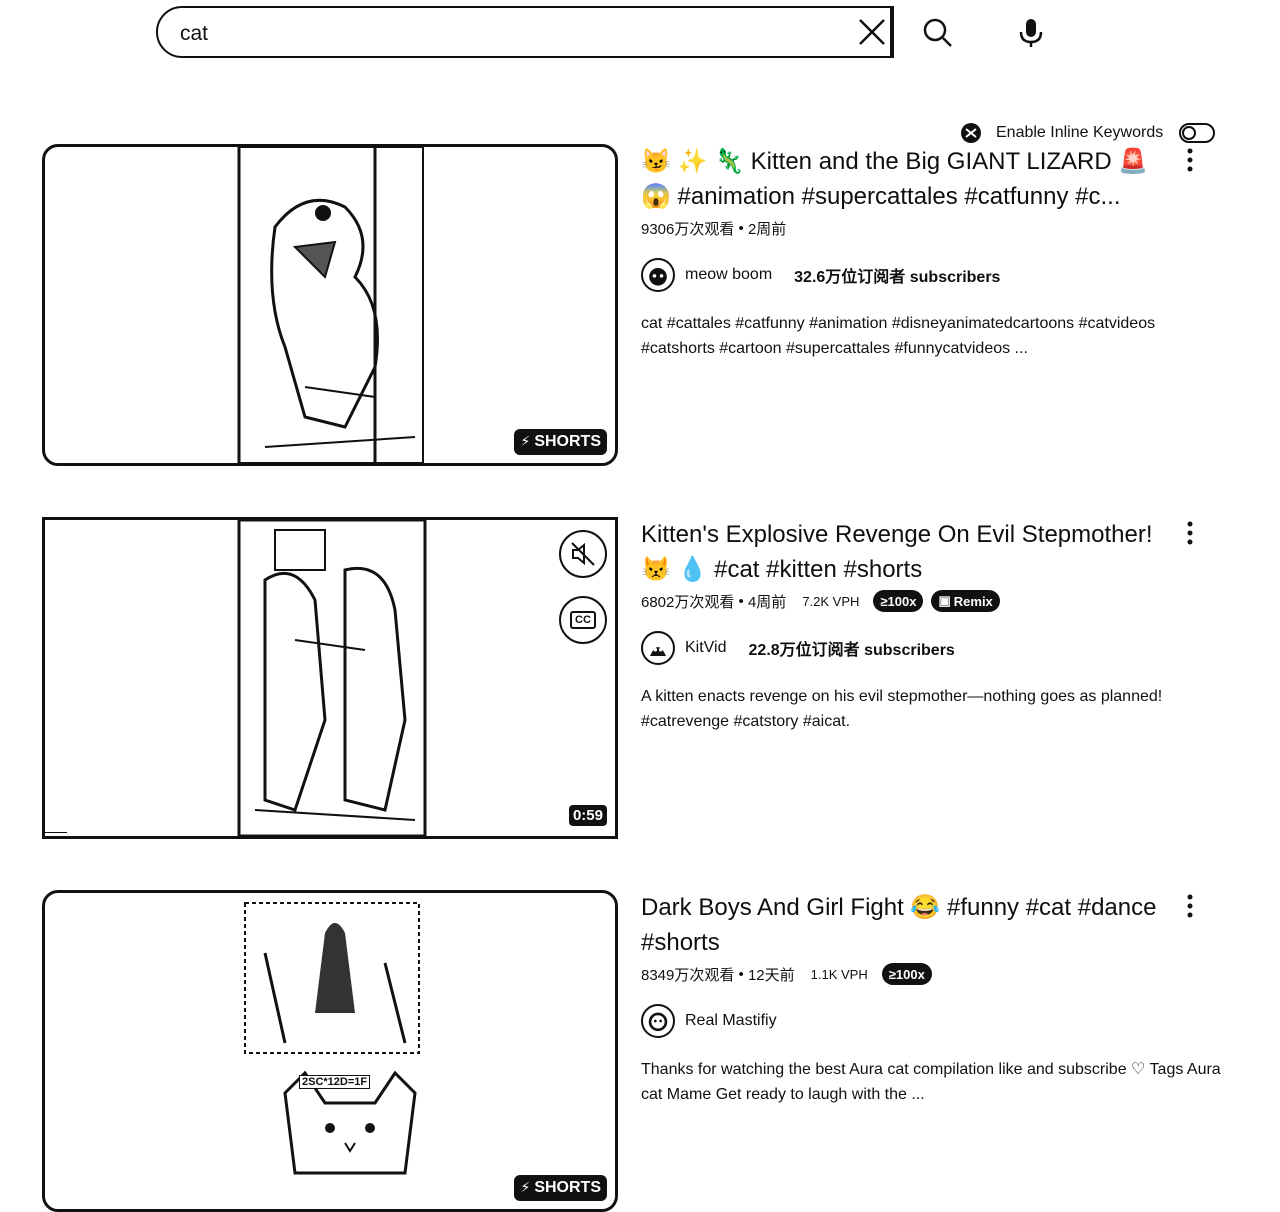 The image size is (1280, 1212). Describe the element at coordinates (971, 133) in the screenshot. I see `extension-icon` at that location.